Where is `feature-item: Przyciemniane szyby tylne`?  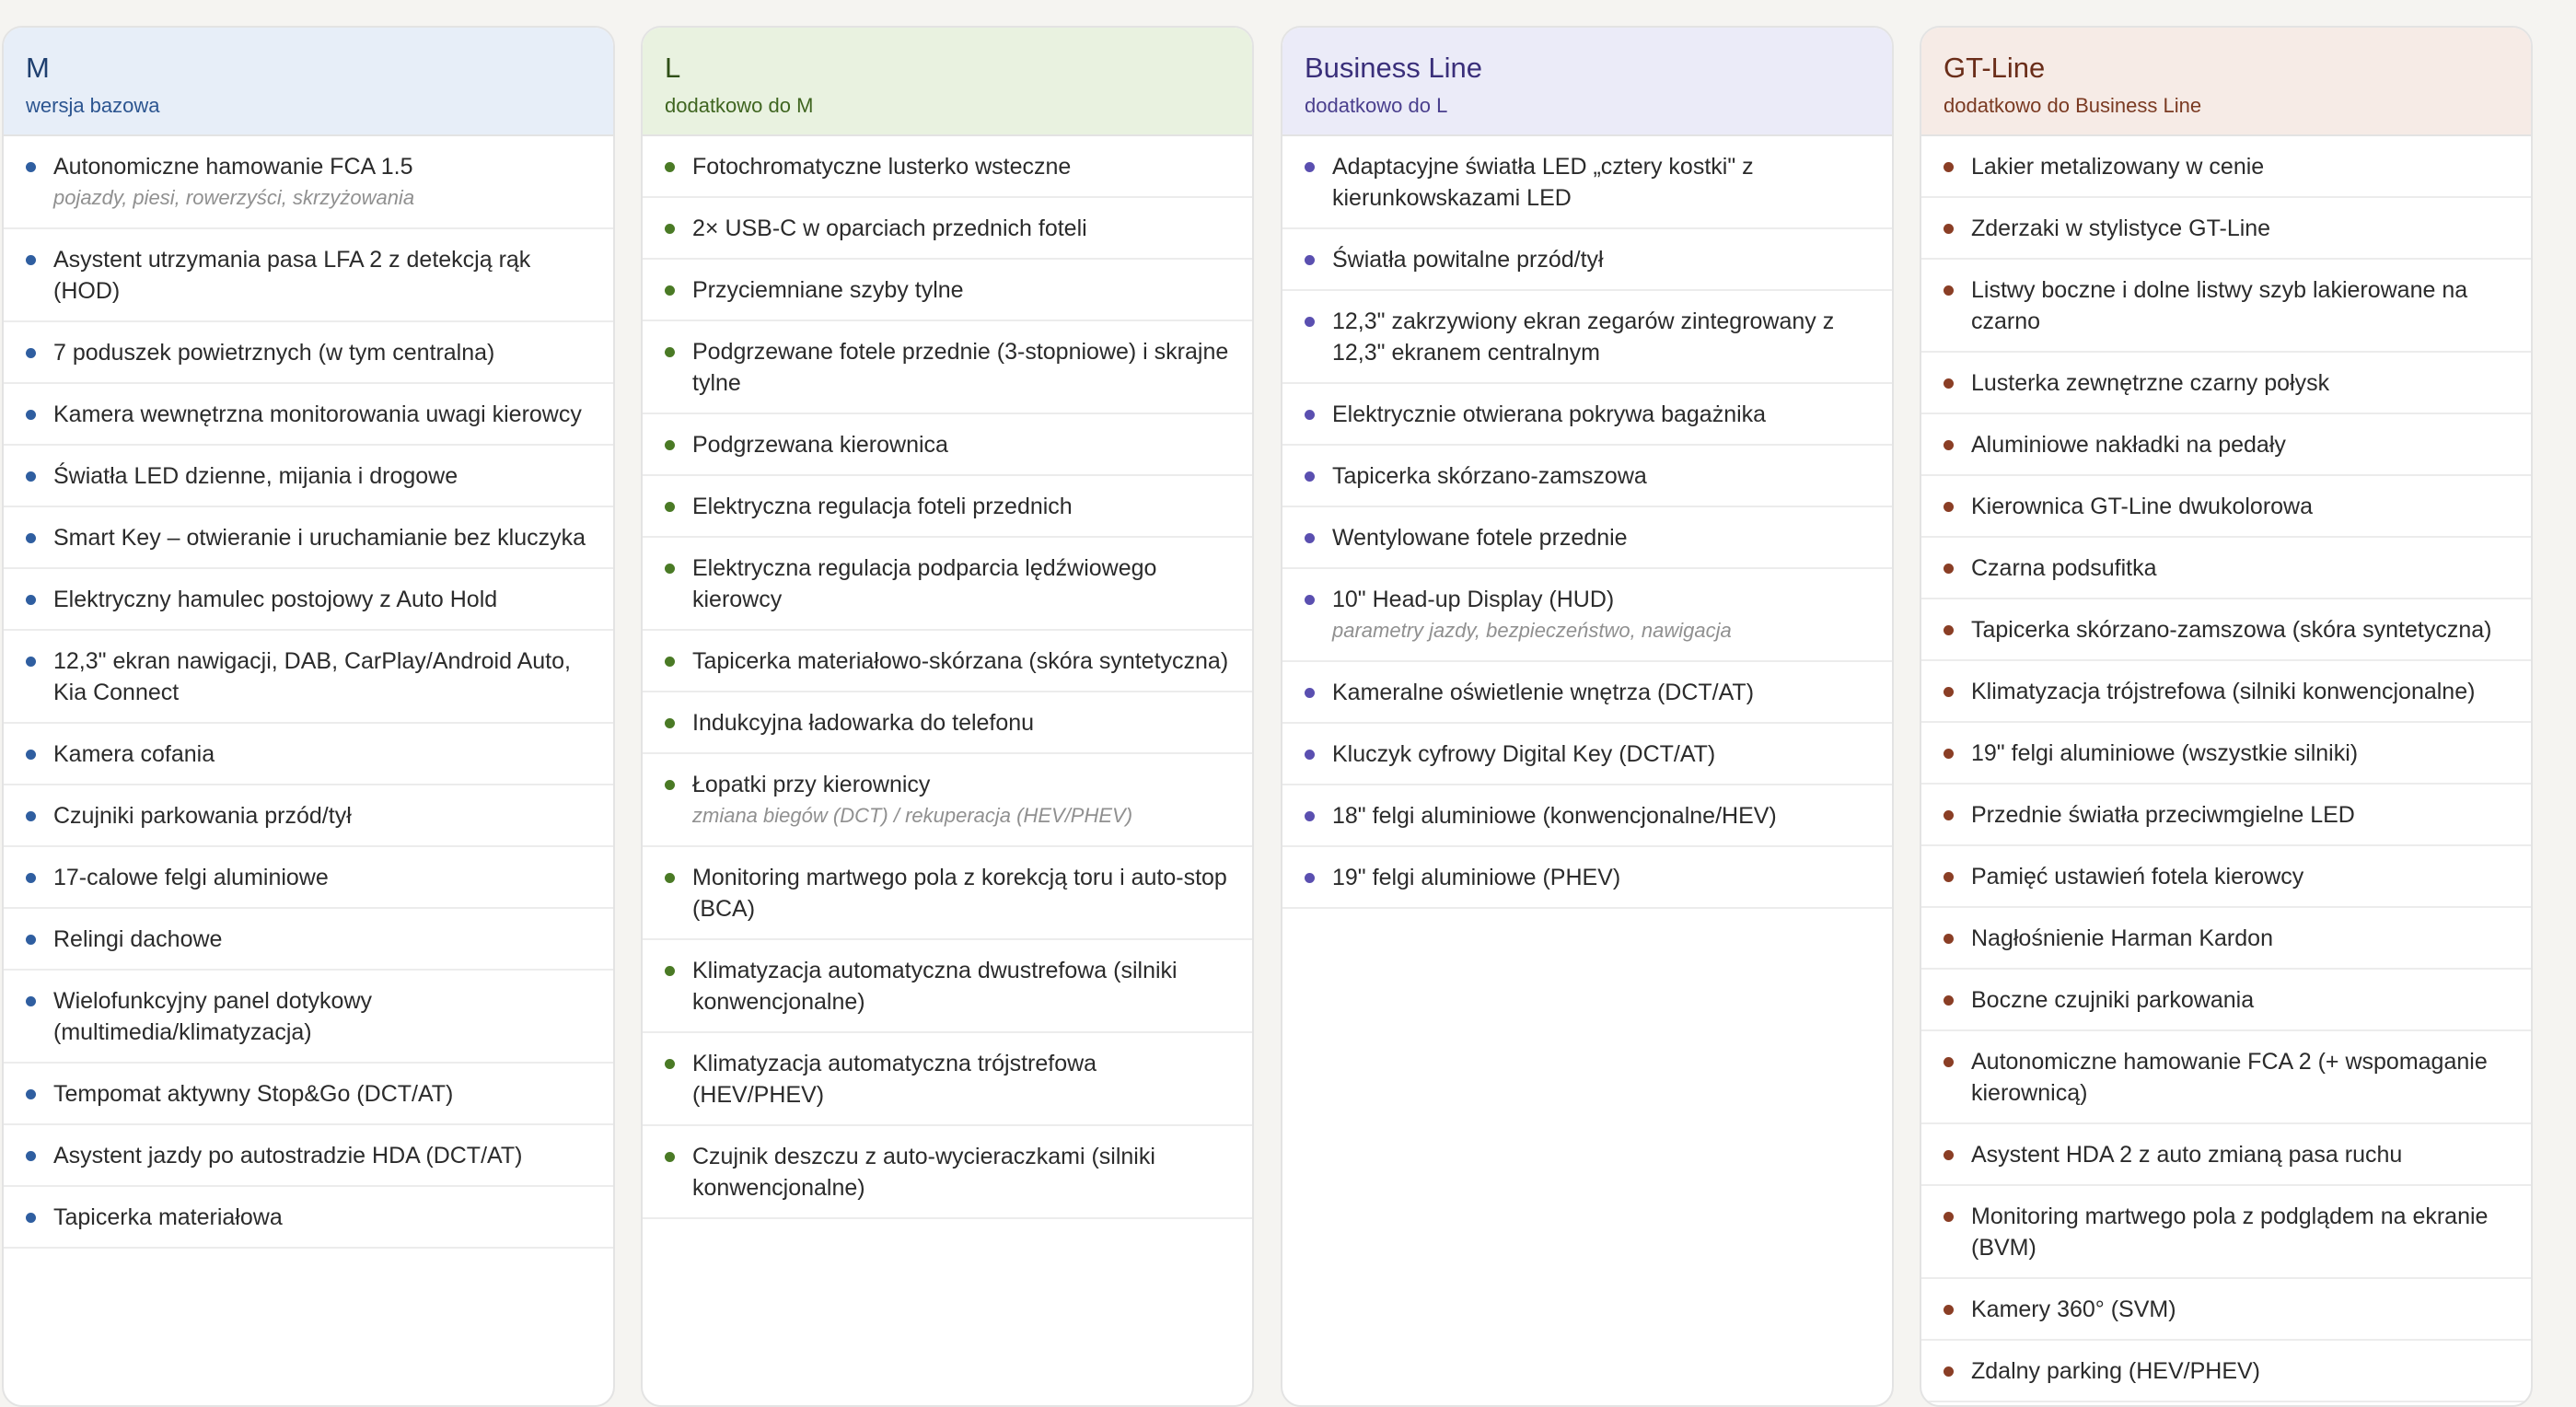
feature-item: Przyciemniane szyby tylne is located at coordinates (947, 290).